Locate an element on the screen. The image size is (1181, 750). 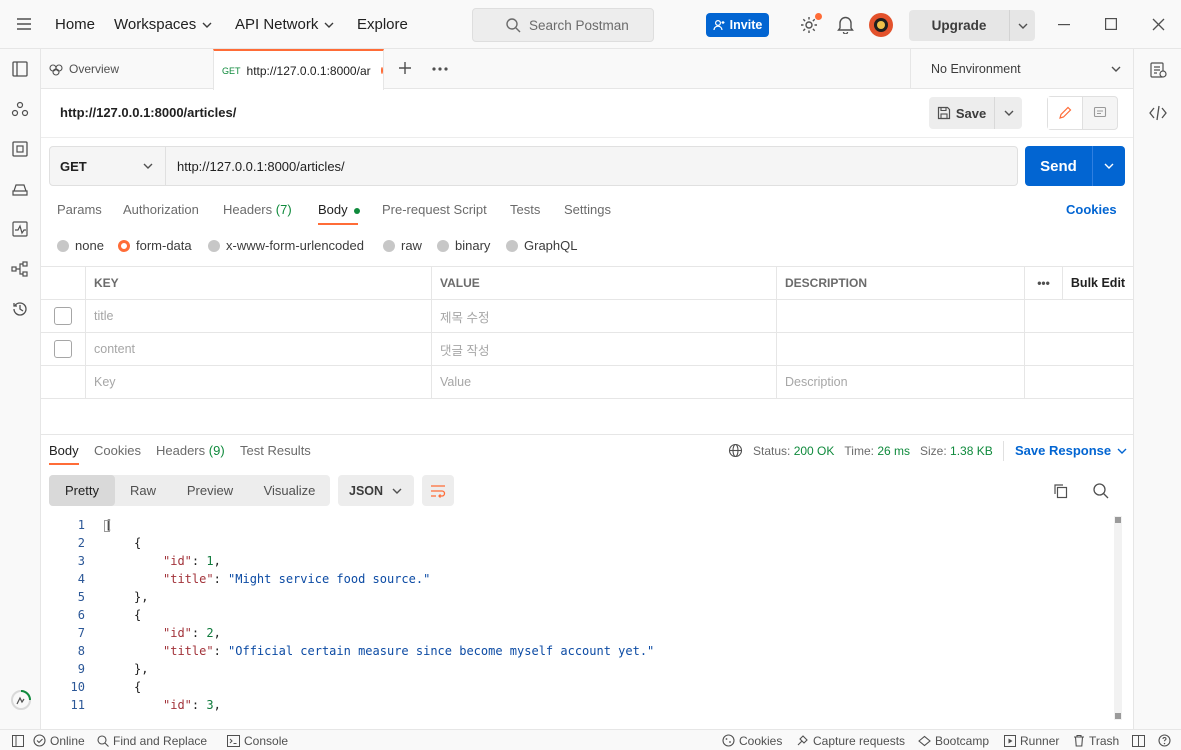
save-response-button: Save Response is located at coordinates (1071, 450).